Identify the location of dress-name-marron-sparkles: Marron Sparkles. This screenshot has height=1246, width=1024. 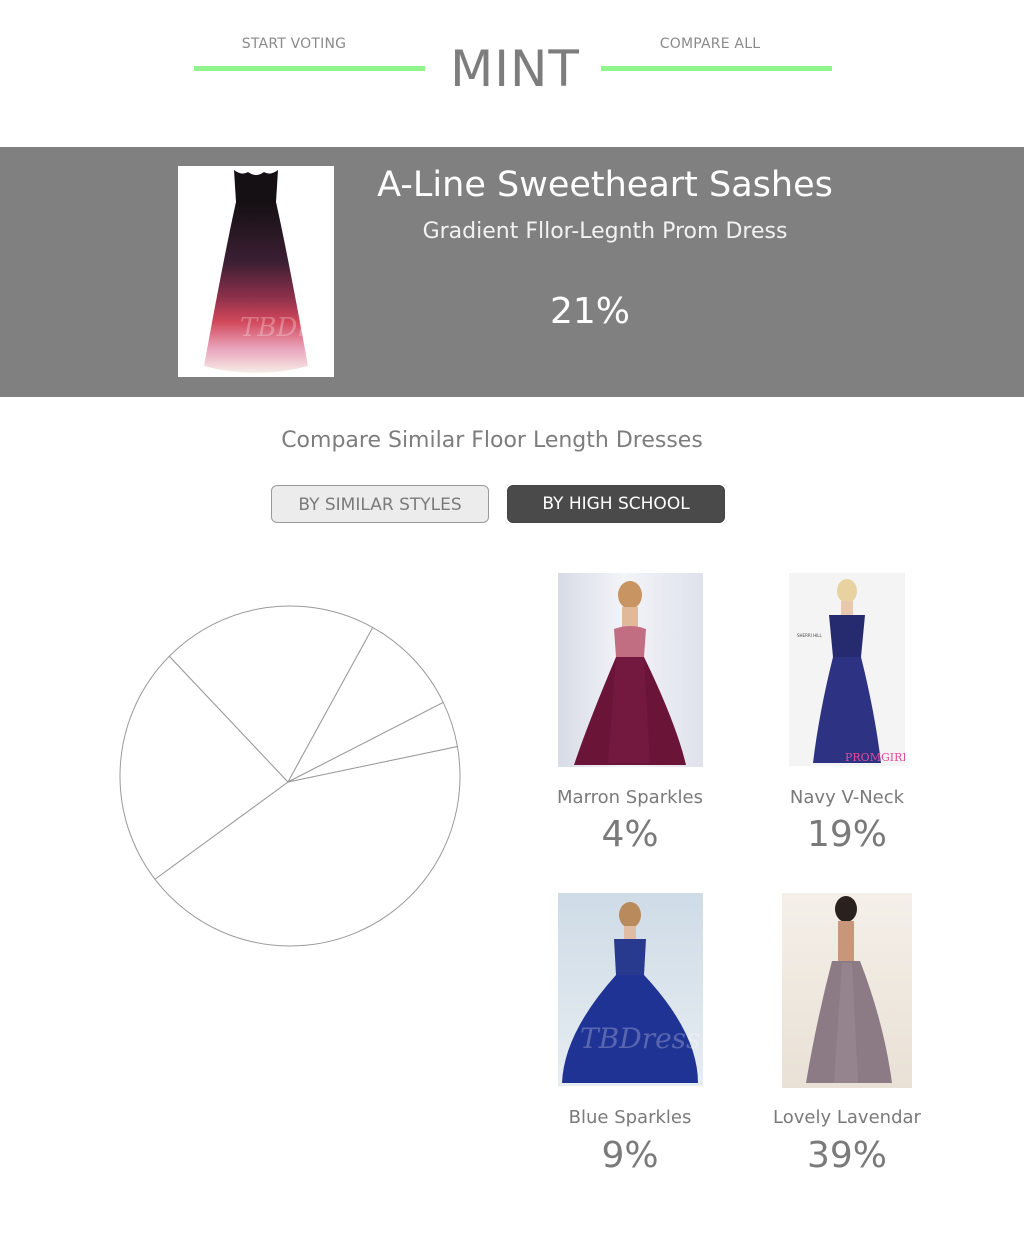
(630, 797).